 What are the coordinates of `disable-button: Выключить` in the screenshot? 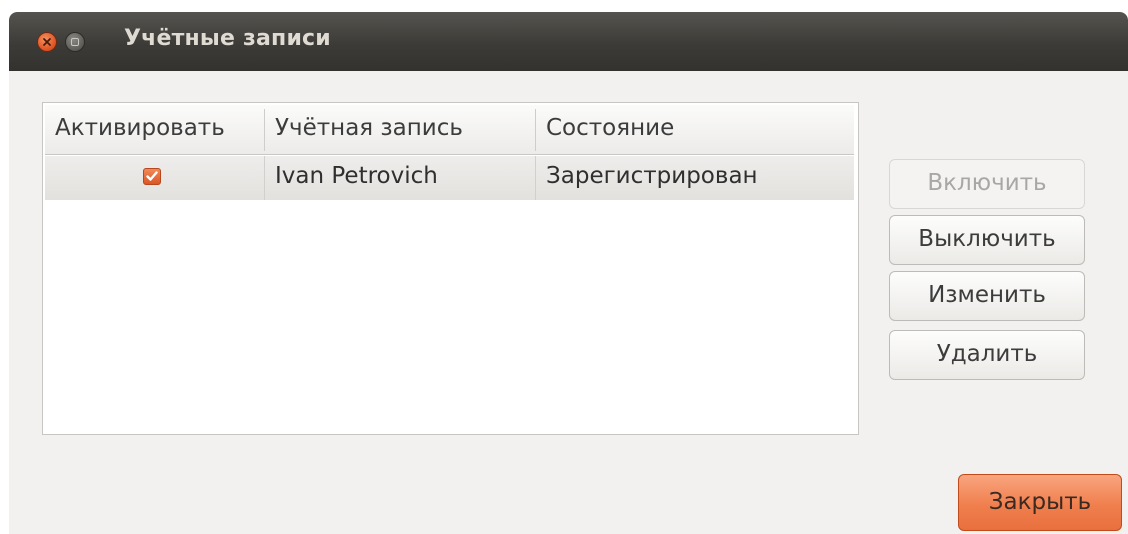 It's located at (987, 240).